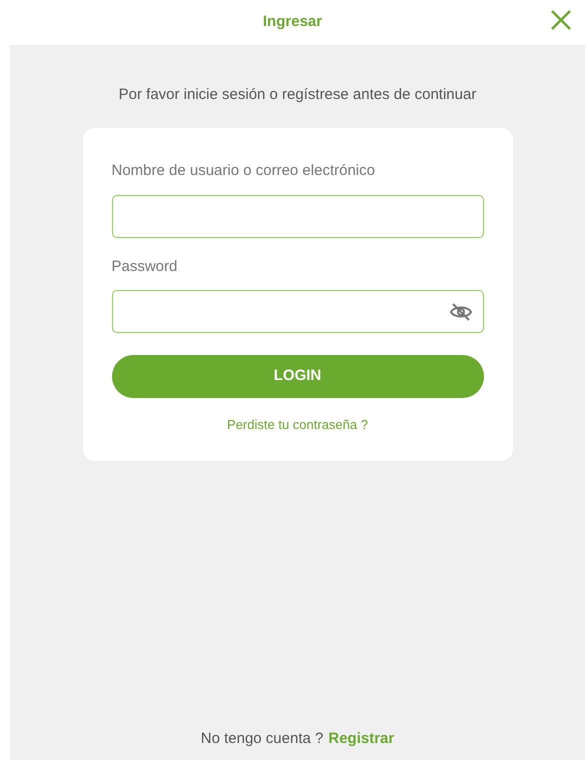 The image size is (585, 767). Describe the element at coordinates (561, 20) in the screenshot. I see `close-icon` at that location.